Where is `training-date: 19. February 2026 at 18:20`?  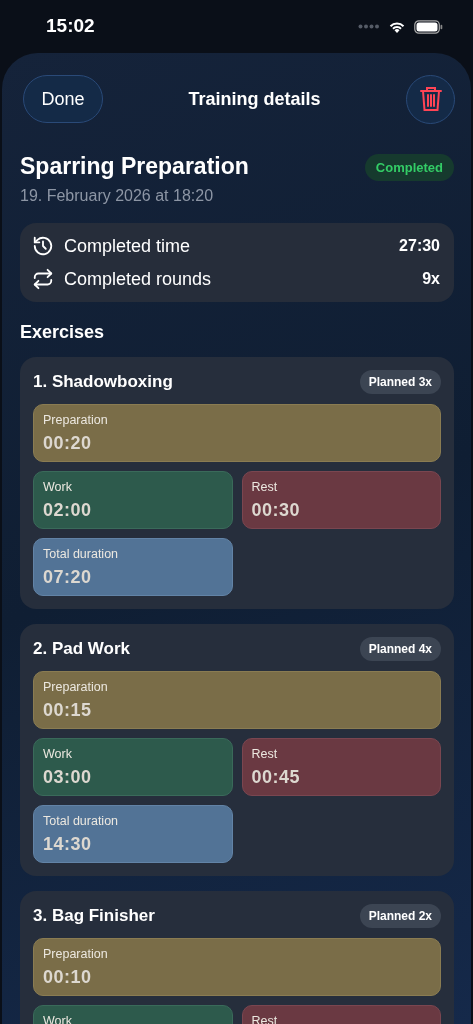 training-date: 19. February 2026 at 18:20 is located at coordinates (117, 196).